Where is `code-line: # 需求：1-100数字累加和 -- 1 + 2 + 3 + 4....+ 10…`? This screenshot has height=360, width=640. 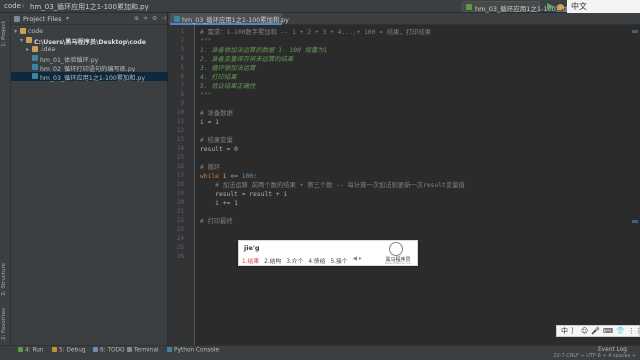 code-line: # 需求：1-100数字累加和 -- 1 + 2 + 3 + 4....+ 10… is located at coordinates (315, 32).